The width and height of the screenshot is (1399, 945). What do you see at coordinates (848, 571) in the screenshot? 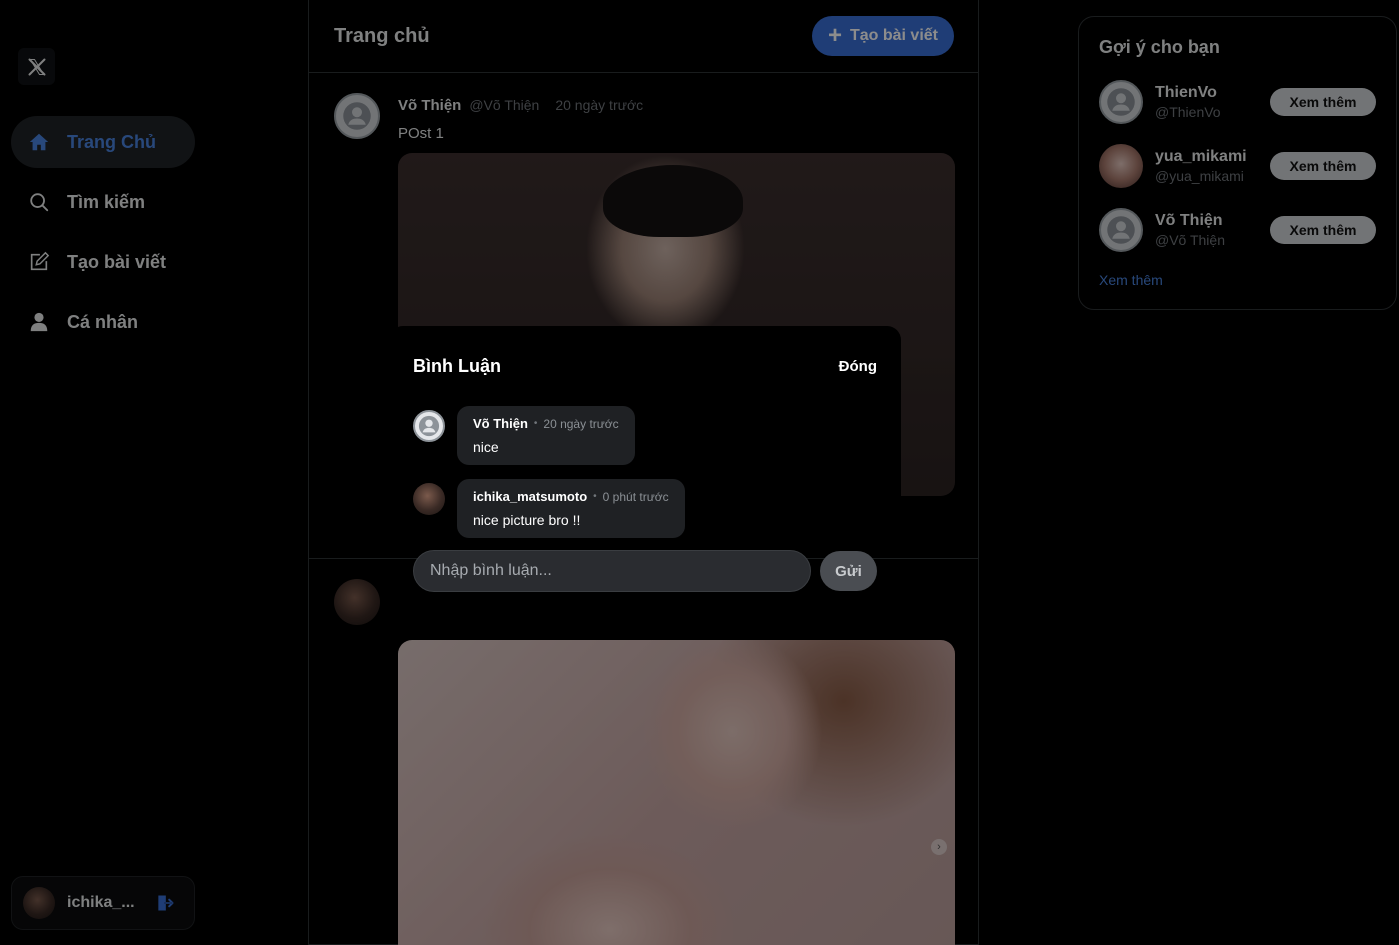
I see `send-button: Gửi` at bounding box center [848, 571].